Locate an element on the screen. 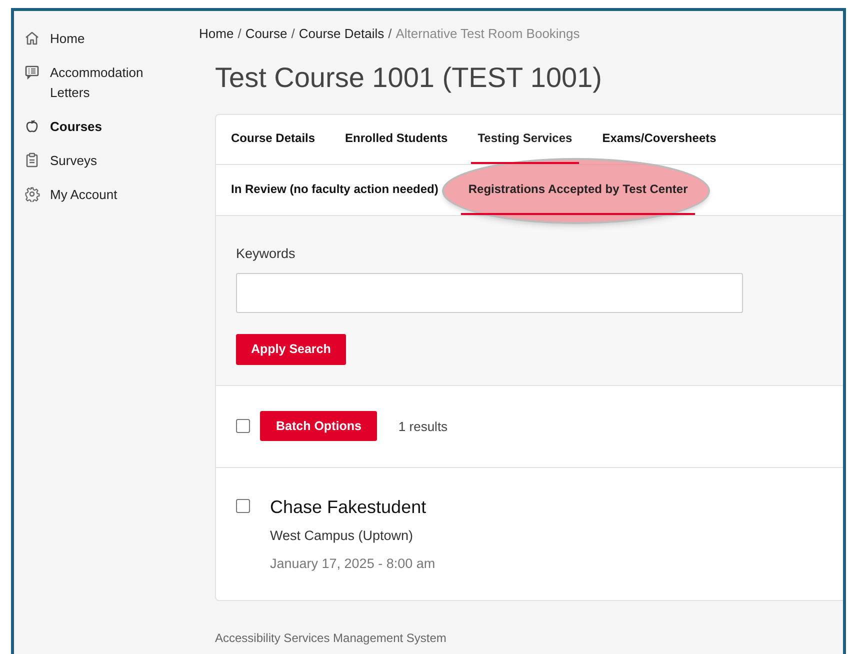 The width and height of the screenshot is (848, 654). apply-search-button: Apply Search is located at coordinates (291, 349).